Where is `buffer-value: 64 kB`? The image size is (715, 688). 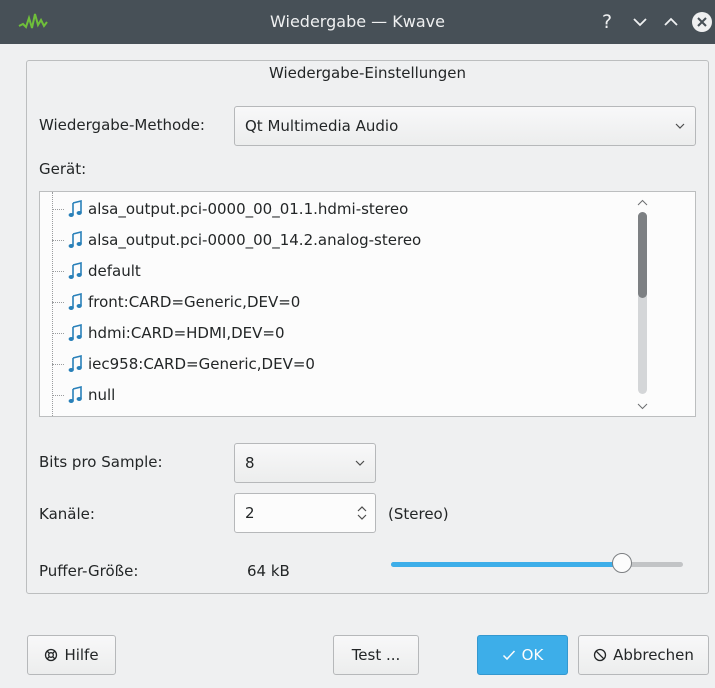 buffer-value: 64 kB is located at coordinates (268, 571).